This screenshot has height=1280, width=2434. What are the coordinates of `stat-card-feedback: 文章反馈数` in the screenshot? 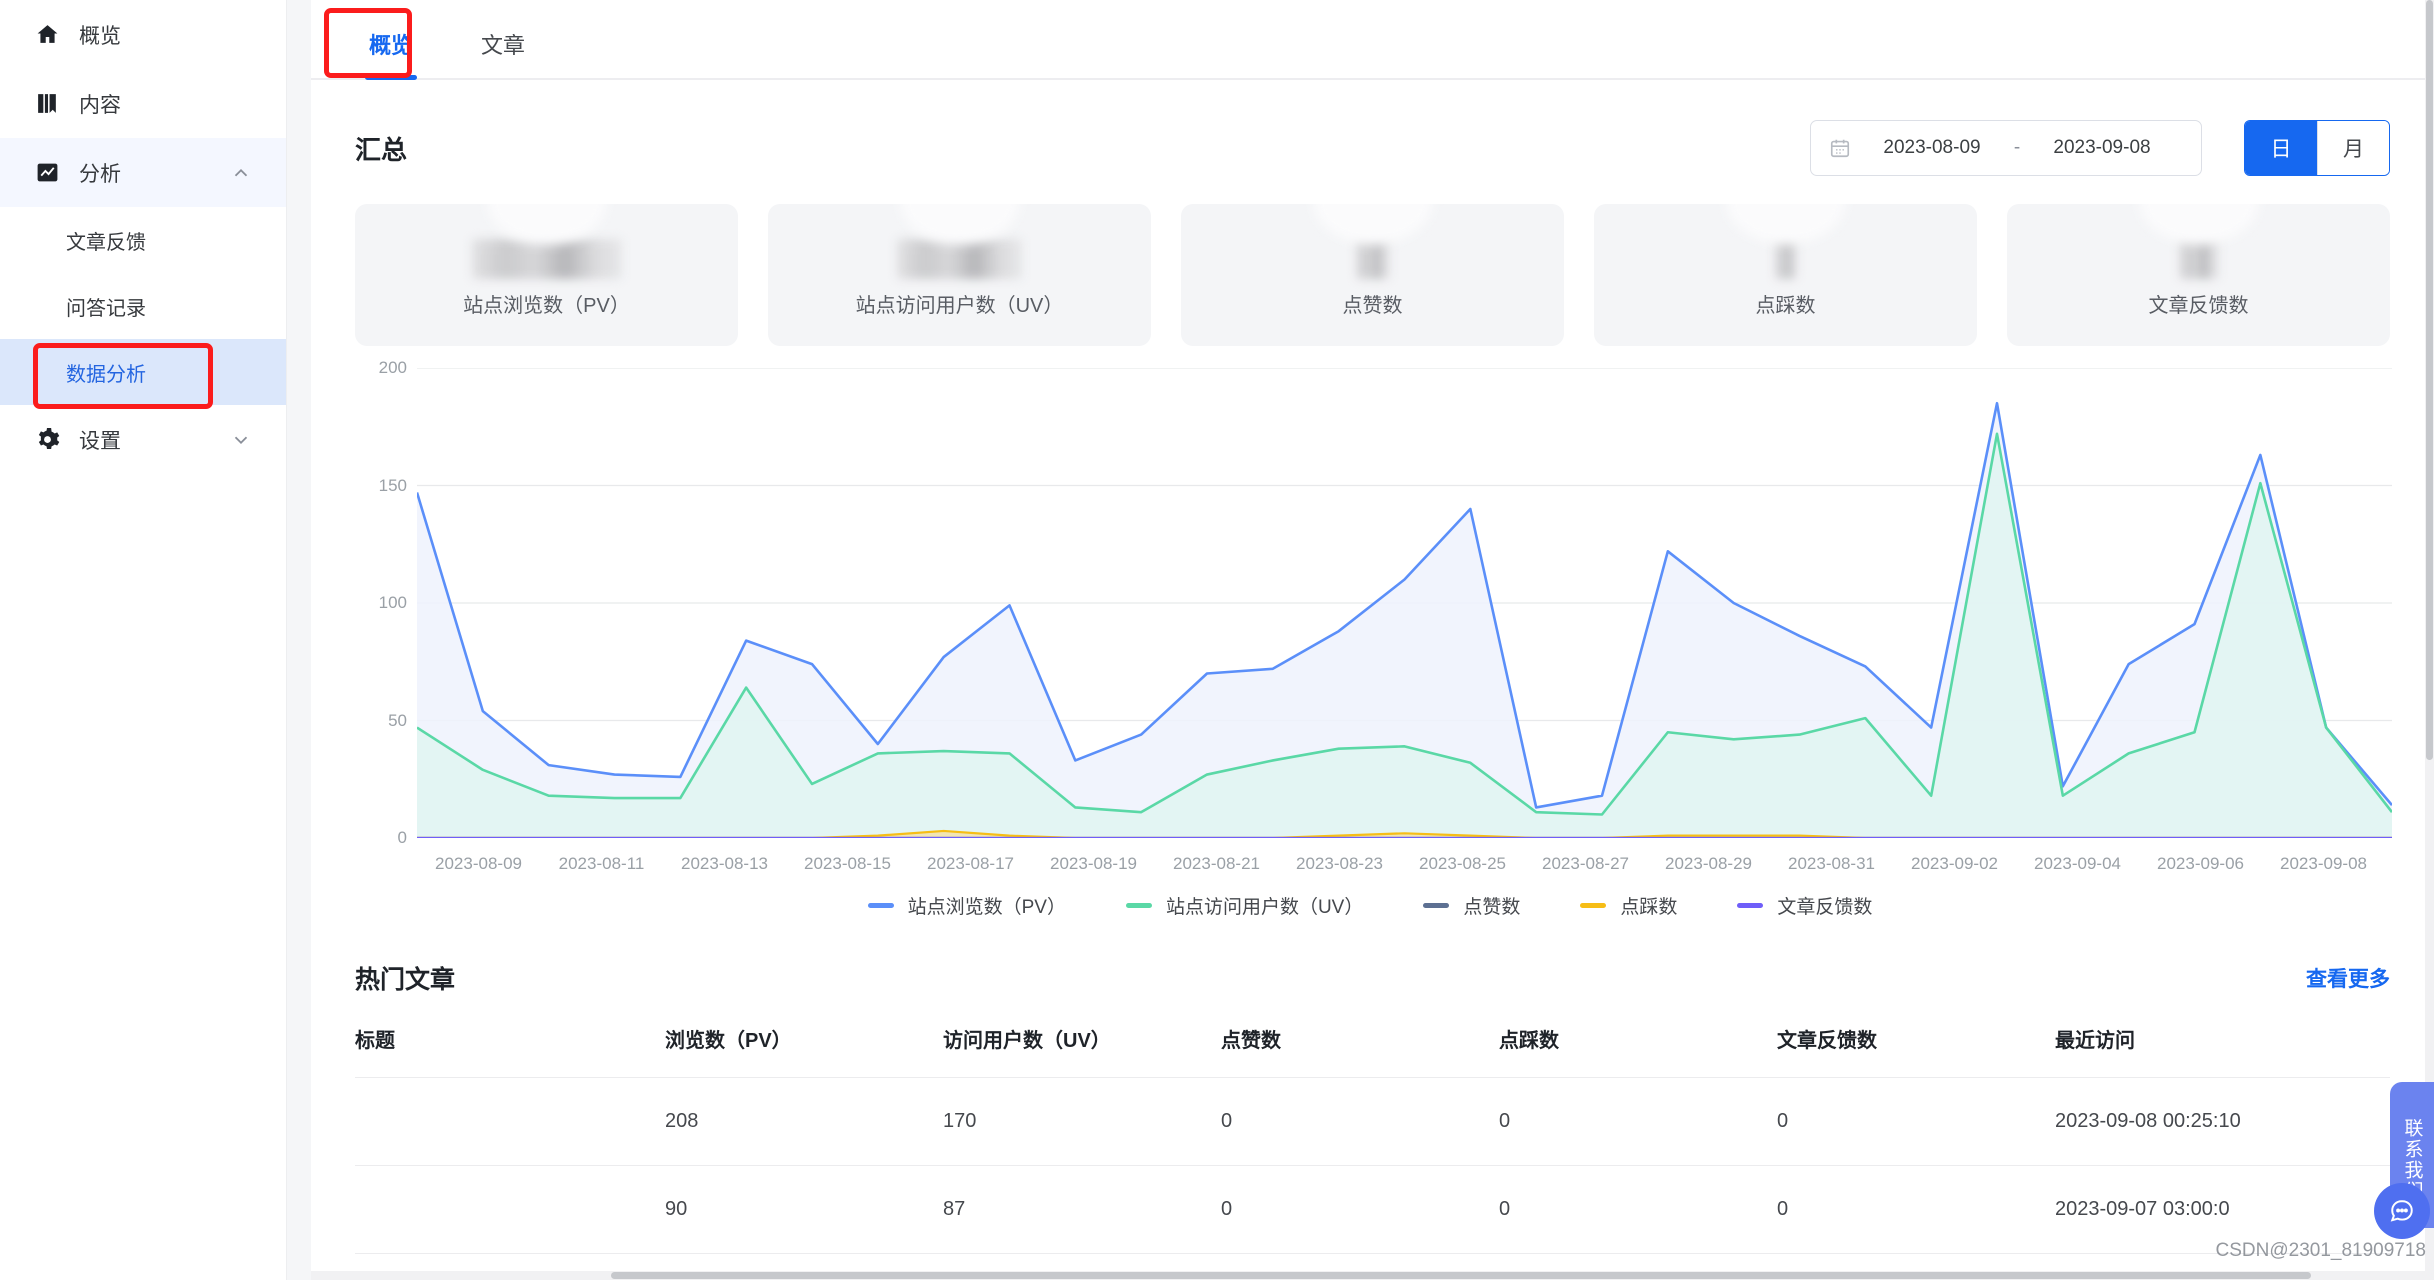 It's located at (2198, 275).